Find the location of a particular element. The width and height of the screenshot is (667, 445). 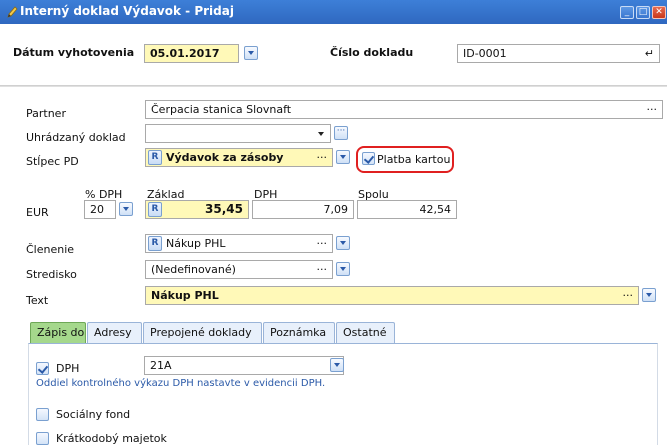

partner-field: Čerpacia stanica Slovnaft ··· is located at coordinates (404, 109).